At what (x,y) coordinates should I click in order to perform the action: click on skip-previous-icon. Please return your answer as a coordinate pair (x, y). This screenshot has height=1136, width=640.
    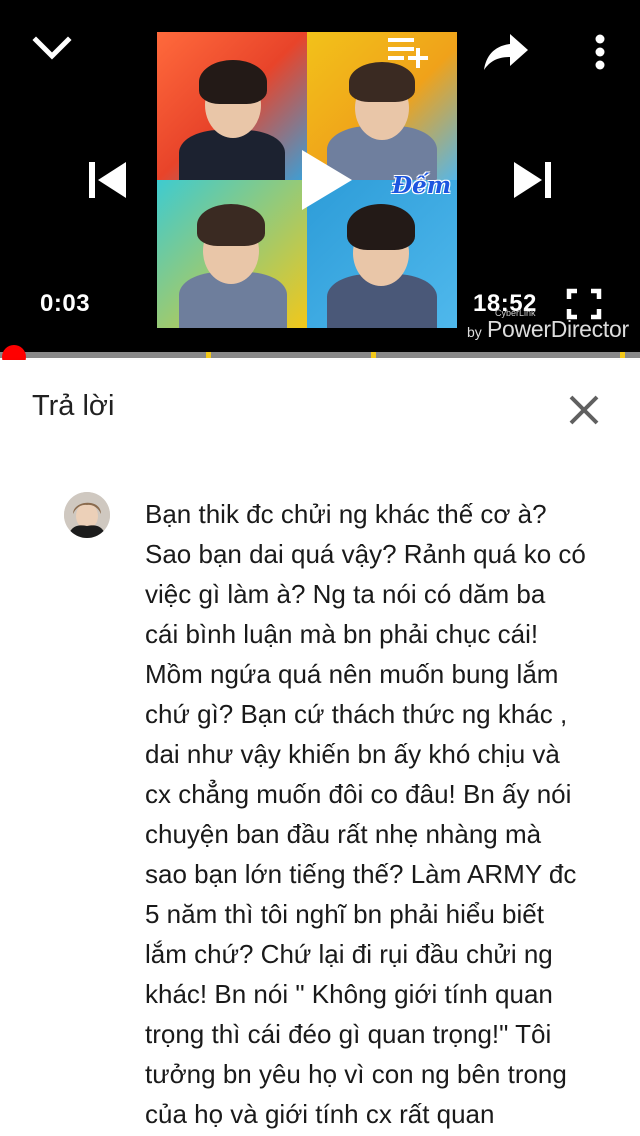
    Looking at the image, I should click on (108, 180).